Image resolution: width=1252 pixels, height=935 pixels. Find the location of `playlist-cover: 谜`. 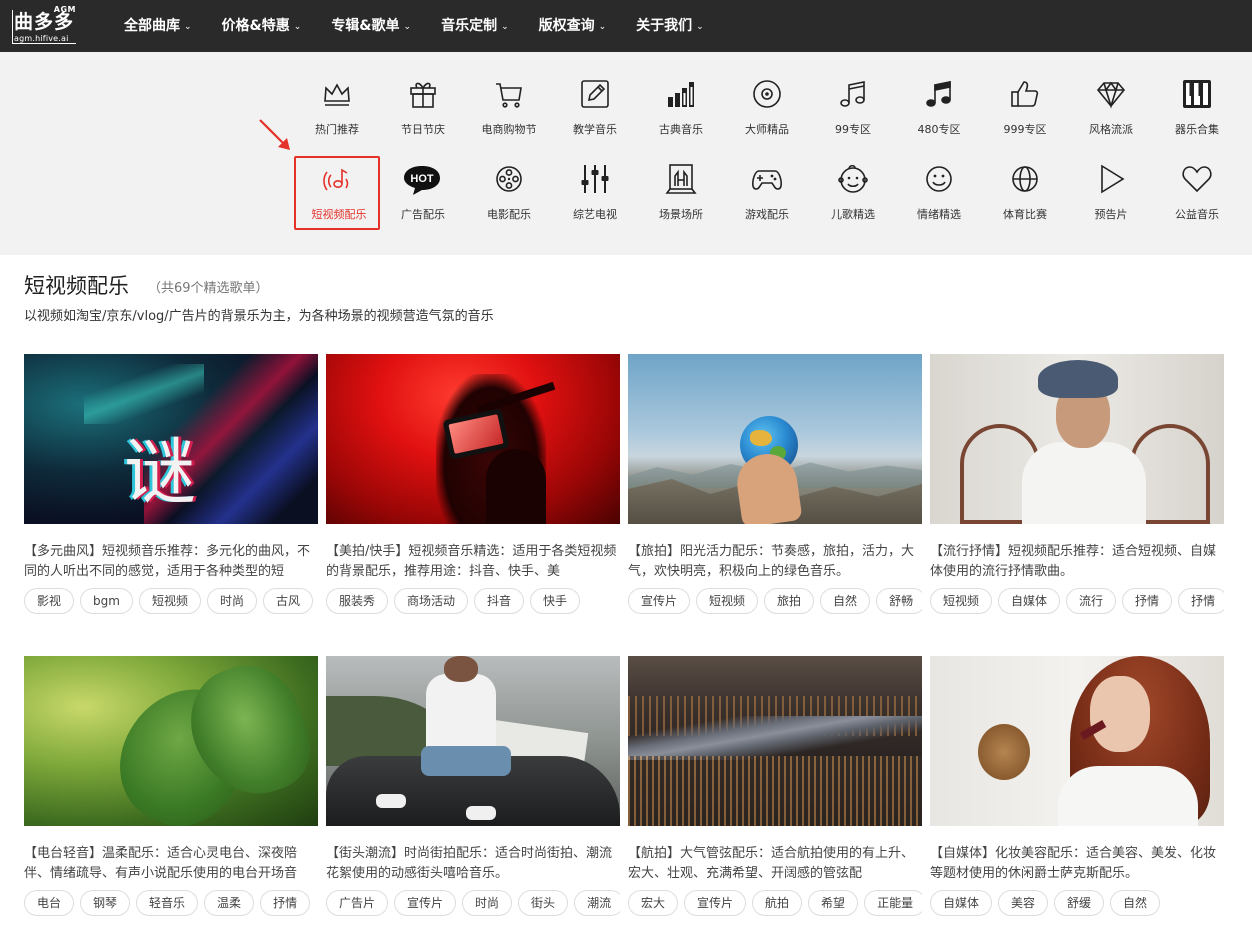

playlist-cover: 谜 is located at coordinates (171, 439).